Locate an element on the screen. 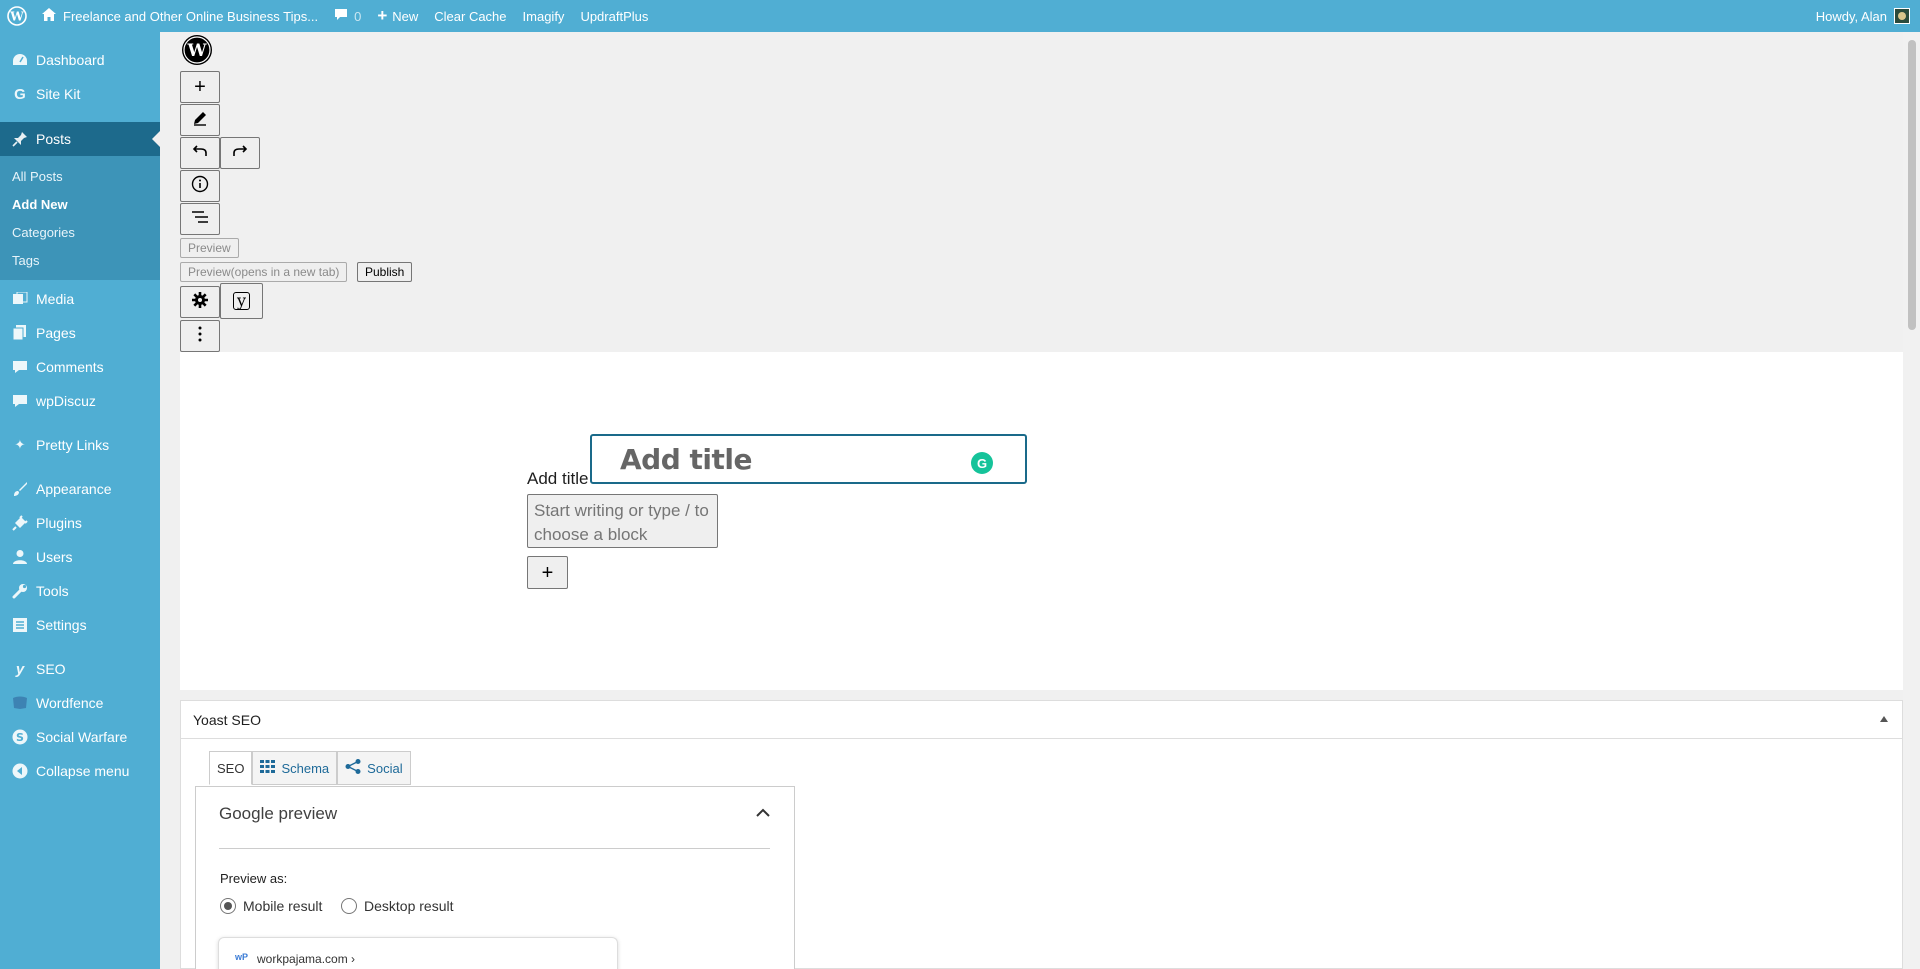 This screenshot has height=969, width=1920. sidebar-item-wordfence: Wordfence is located at coordinates (80, 703).